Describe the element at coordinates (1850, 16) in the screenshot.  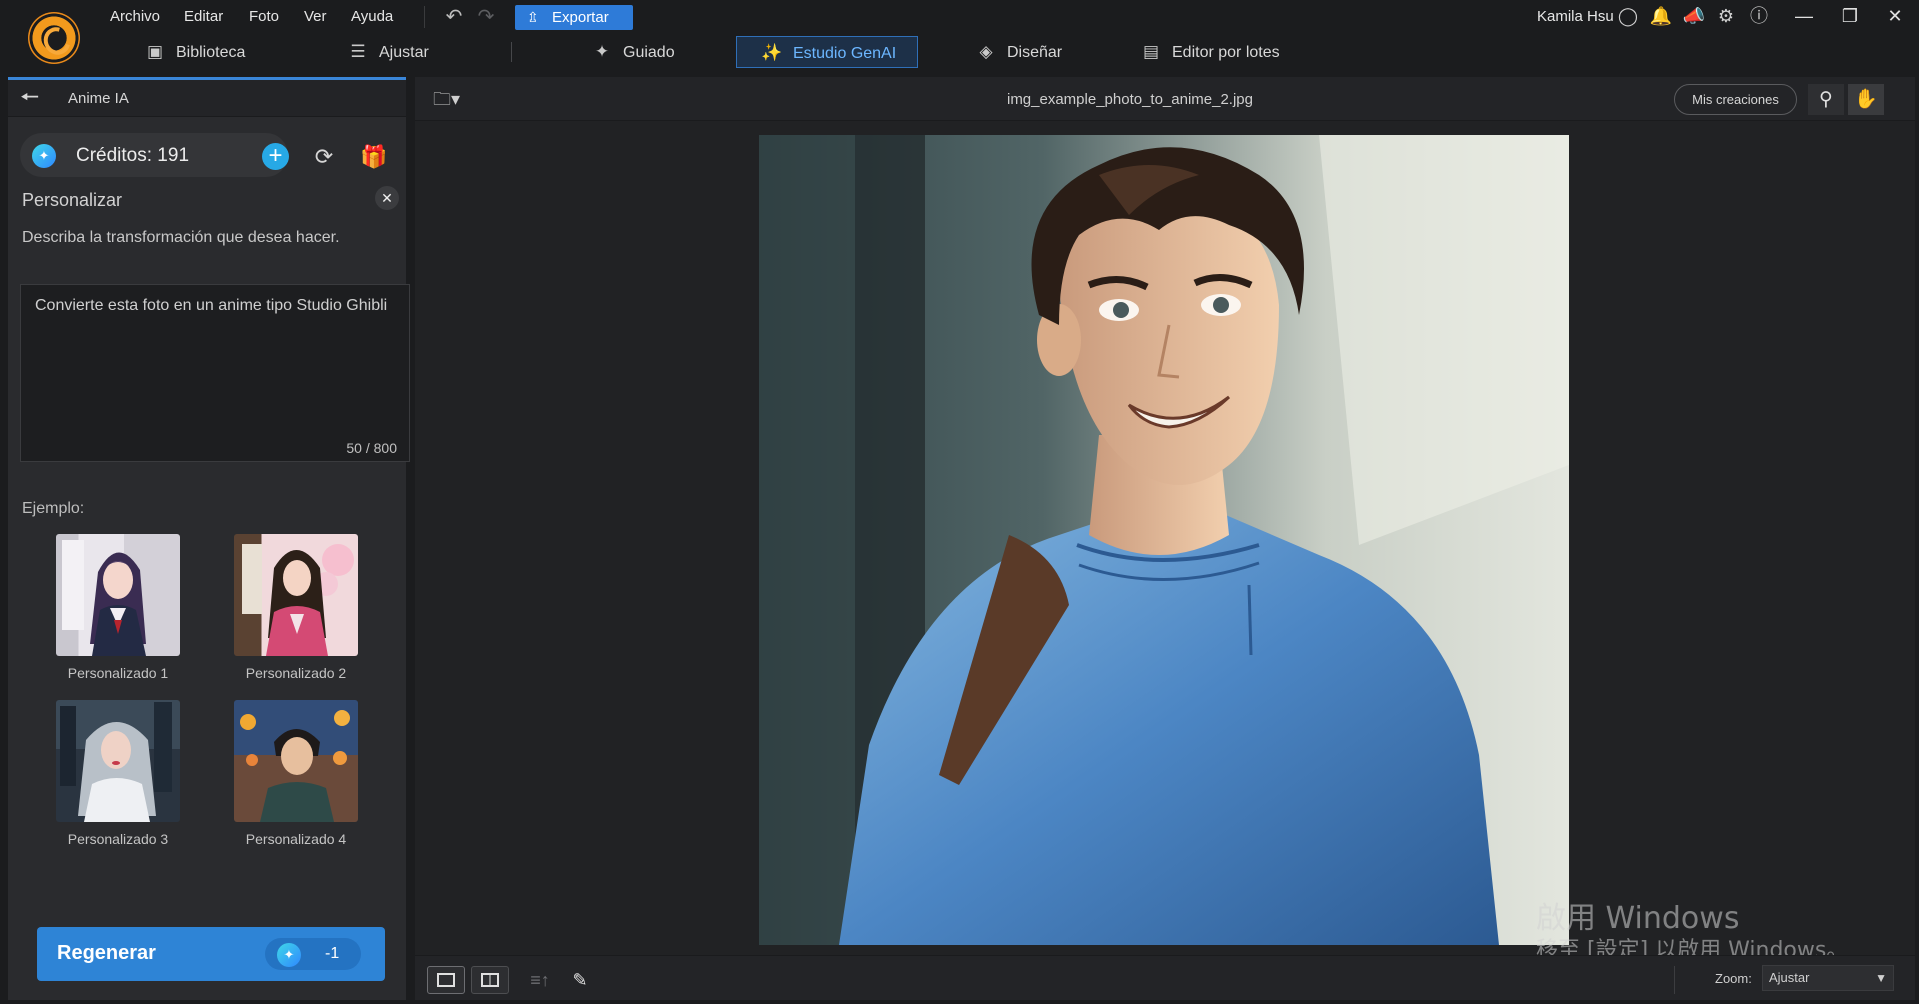
I see `restore-window-icon: ❐` at that location.